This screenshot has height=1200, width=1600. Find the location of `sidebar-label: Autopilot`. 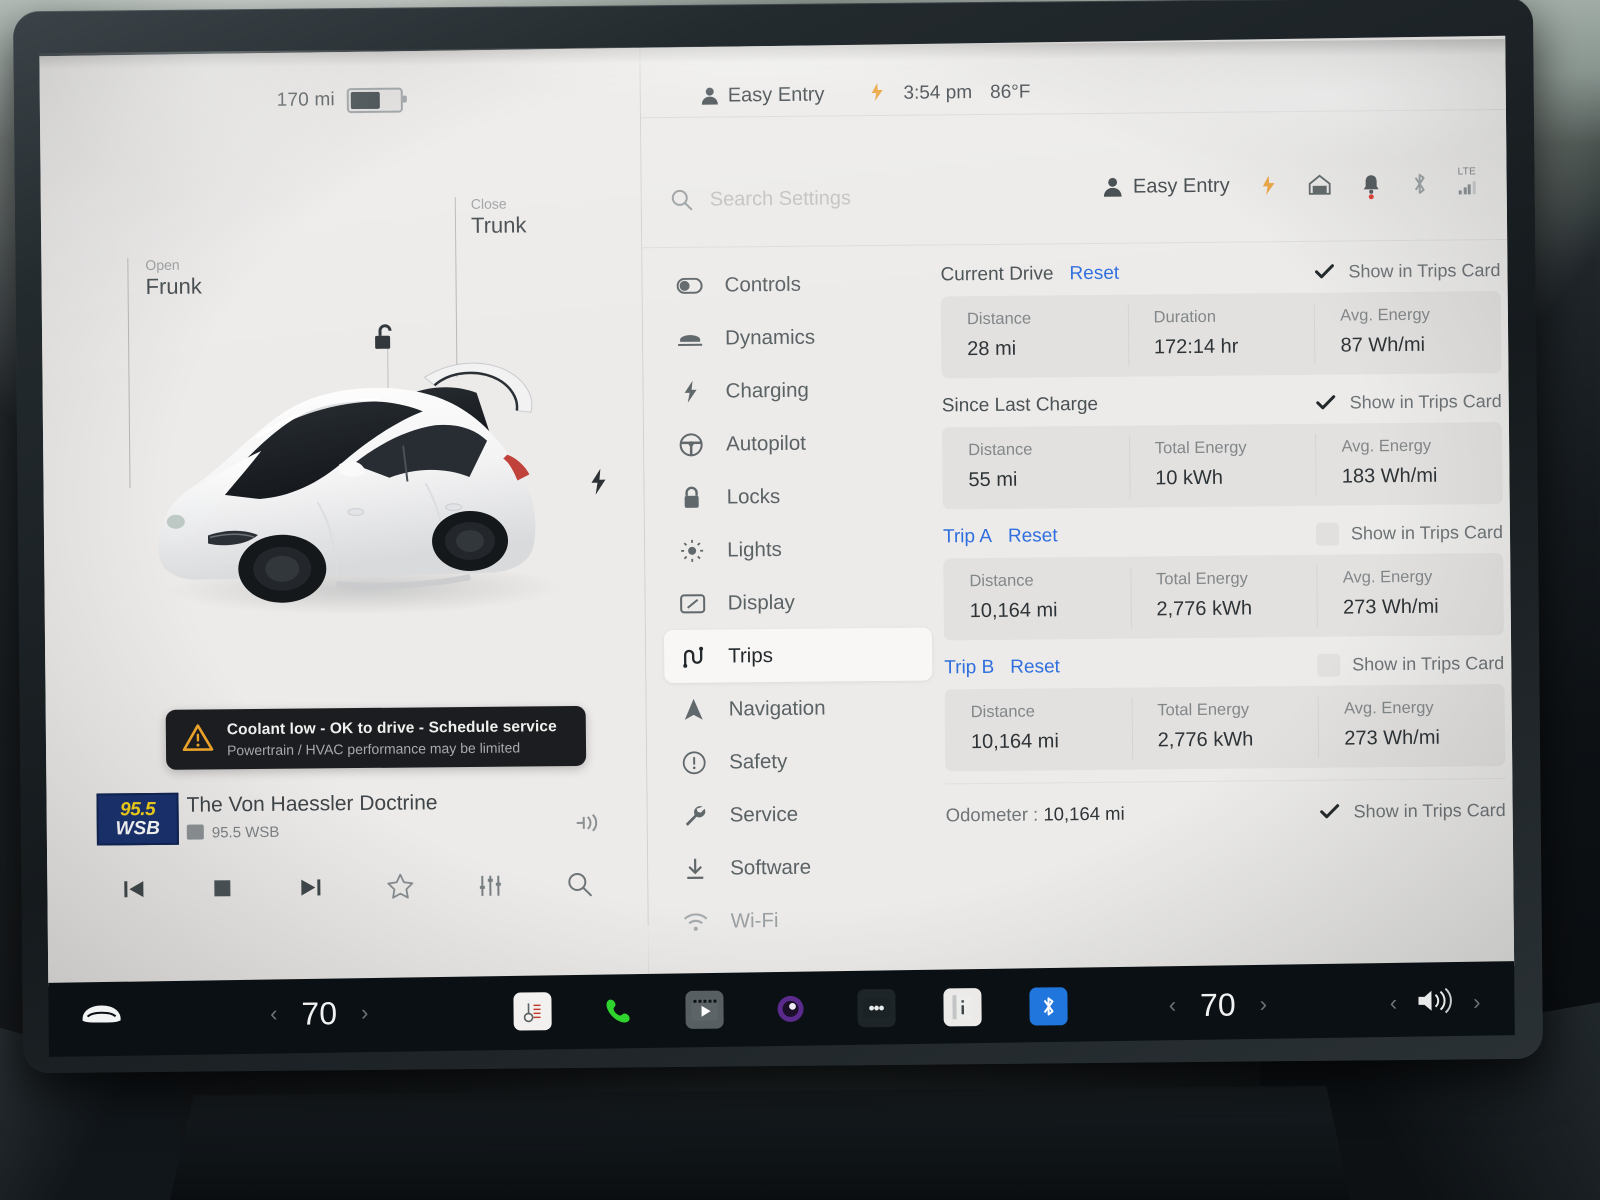

sidebar-label: Autopilot is located at coordinates (766, 443).